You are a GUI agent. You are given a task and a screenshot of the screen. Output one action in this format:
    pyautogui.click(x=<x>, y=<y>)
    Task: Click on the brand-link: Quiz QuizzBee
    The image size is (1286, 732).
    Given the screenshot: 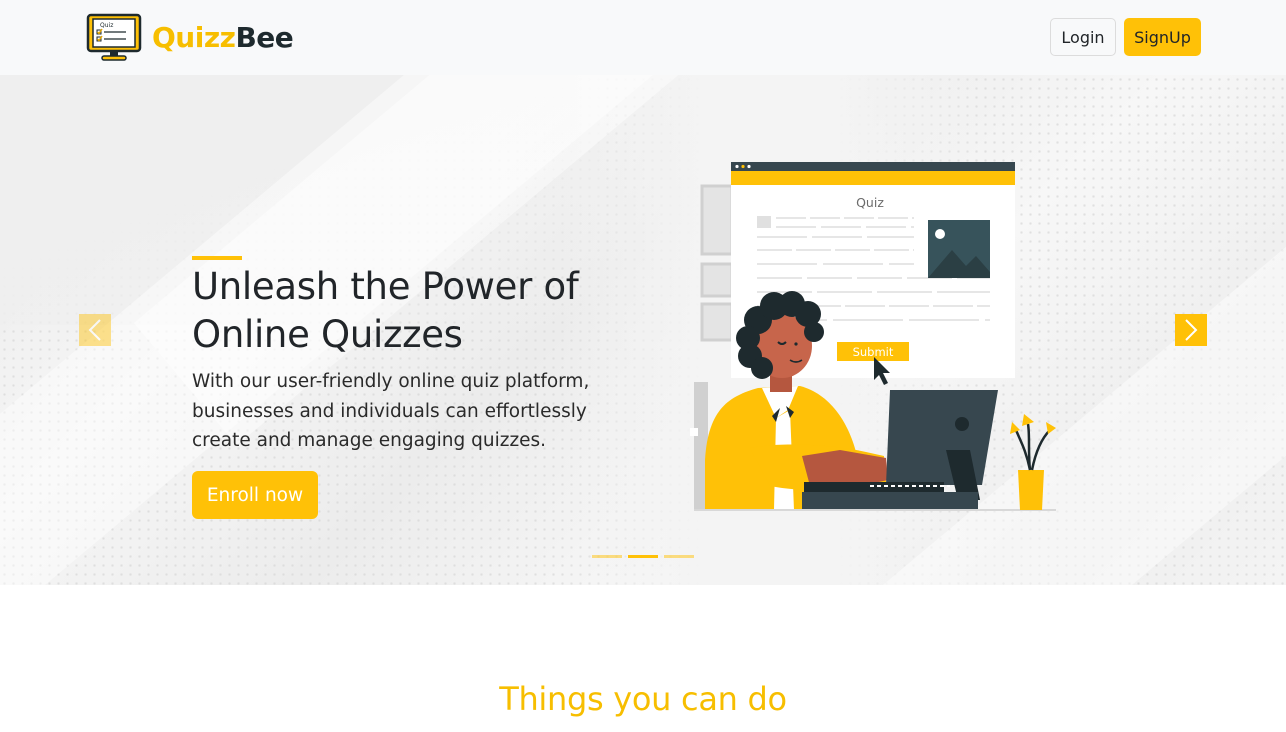 What is the action you would take?
    pyautogui.click(x=190, y=37)
    